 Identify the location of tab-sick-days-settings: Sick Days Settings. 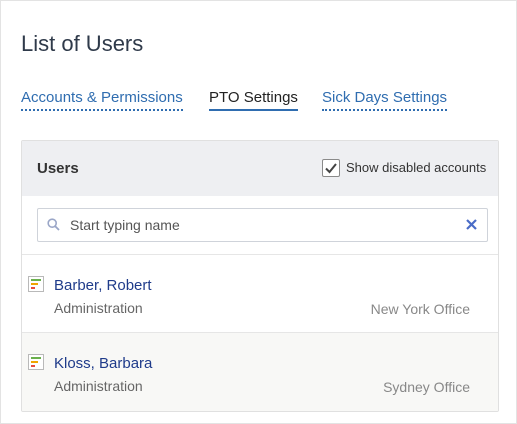
(385, 100).